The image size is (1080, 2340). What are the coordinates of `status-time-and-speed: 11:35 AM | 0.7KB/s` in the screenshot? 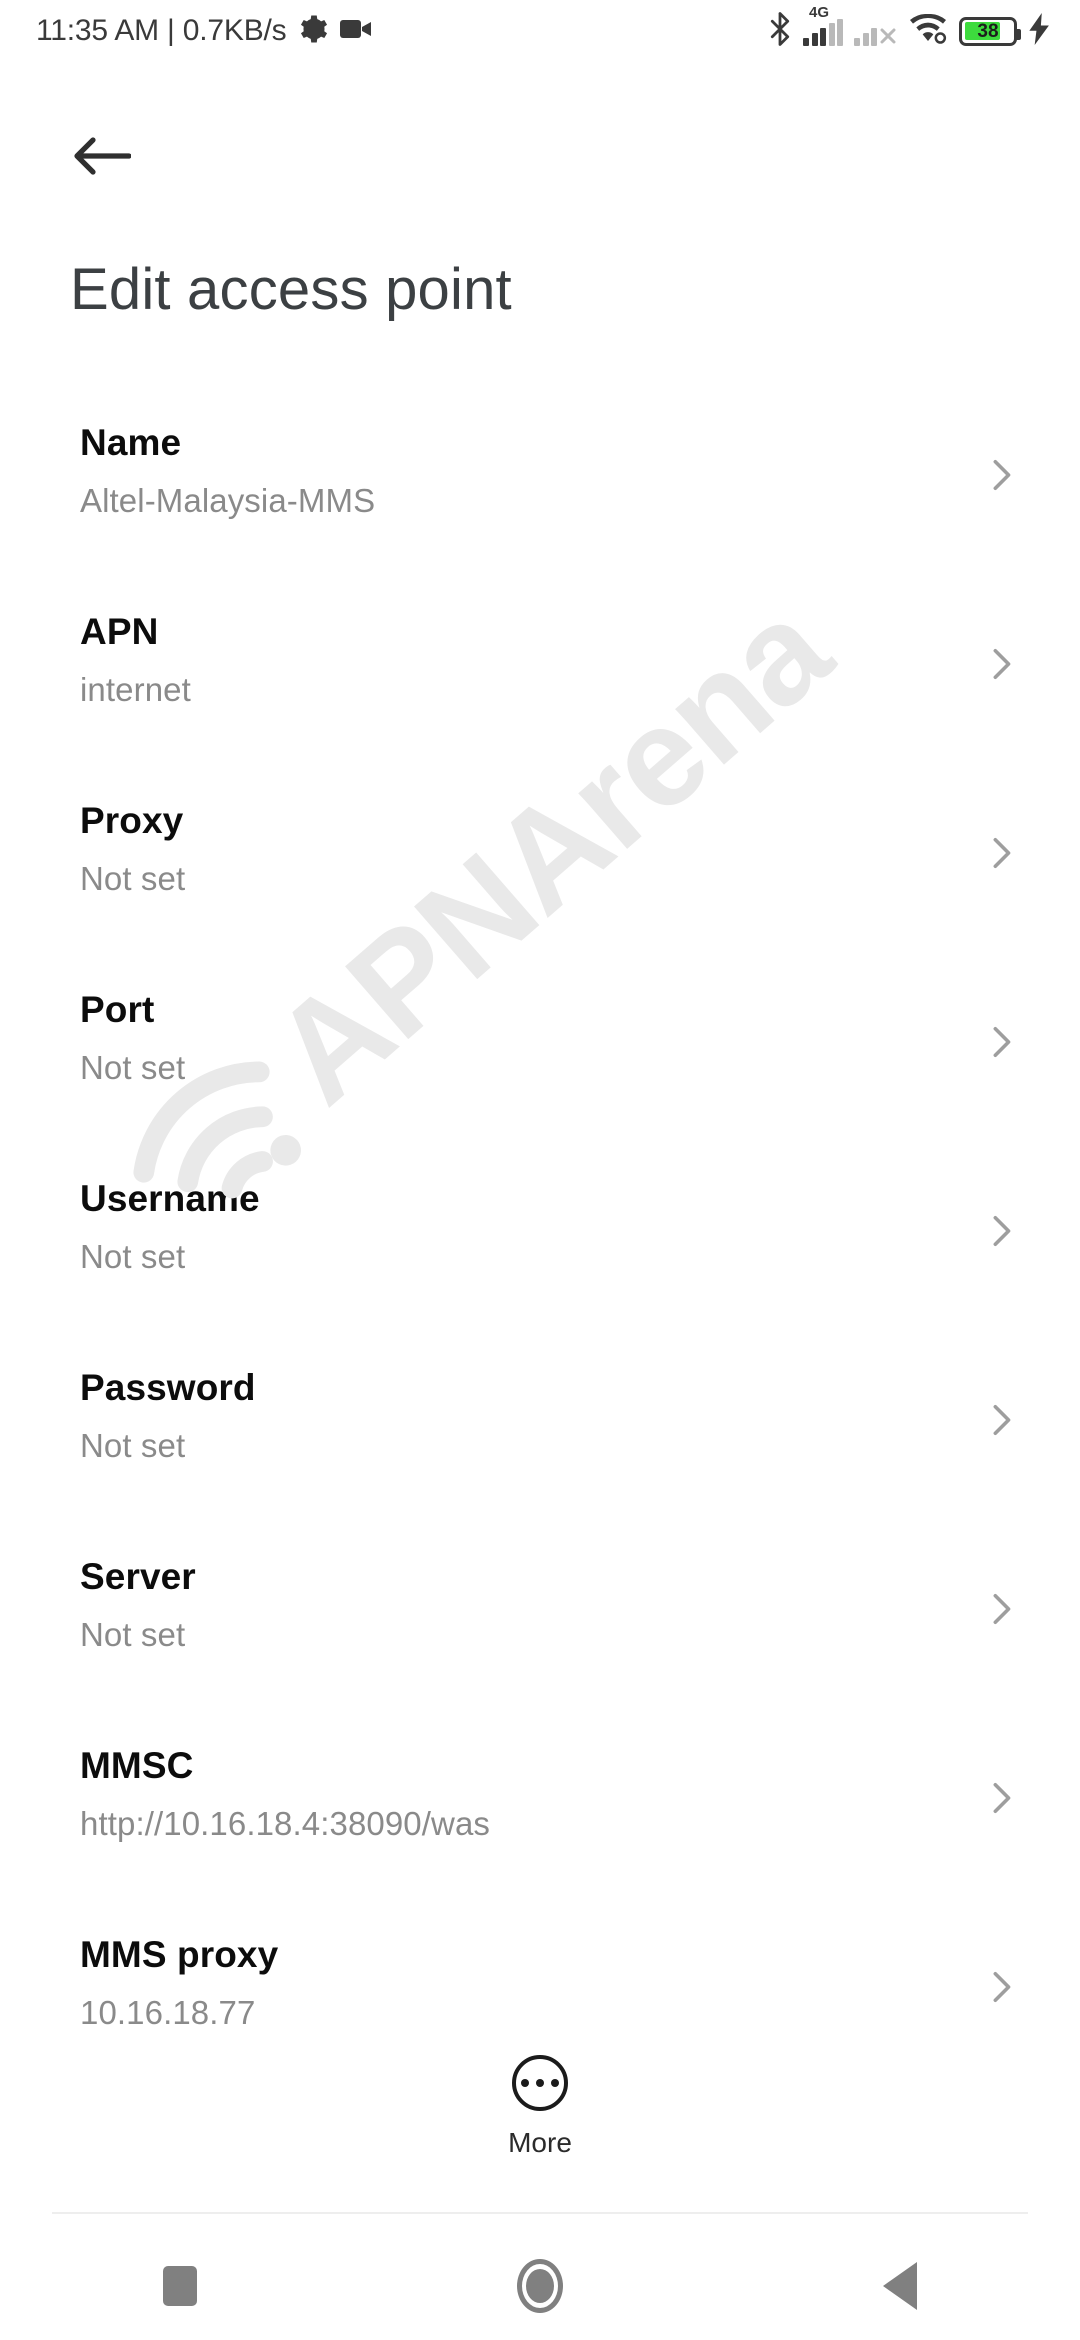 It's located at (161, 30).